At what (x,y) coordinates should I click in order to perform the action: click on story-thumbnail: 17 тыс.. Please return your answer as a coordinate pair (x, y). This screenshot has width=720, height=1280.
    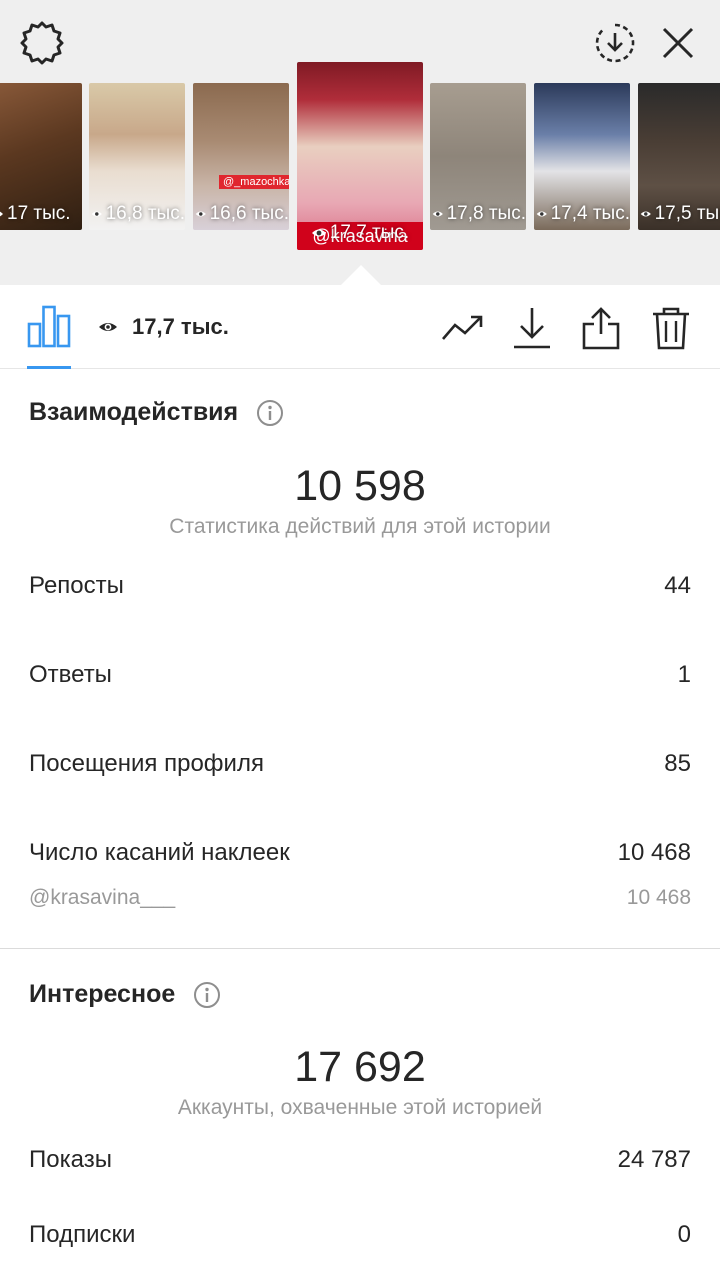
    Looking at the image, I should click on (41, 156).